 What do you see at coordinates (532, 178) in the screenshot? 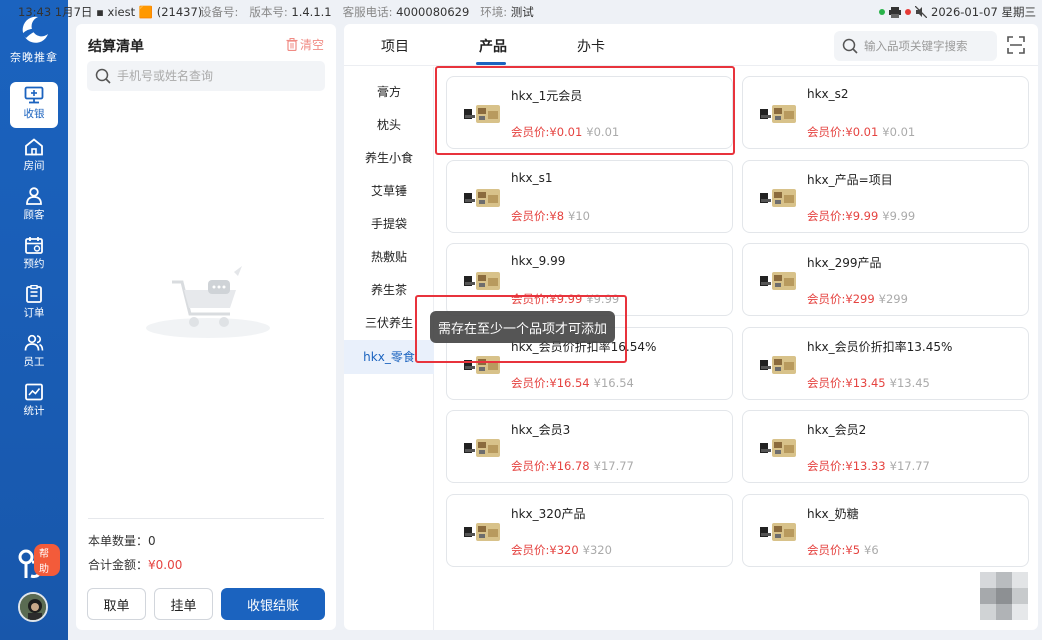
I see `product-name: hkx_s1` at bounding box center [532, 178].